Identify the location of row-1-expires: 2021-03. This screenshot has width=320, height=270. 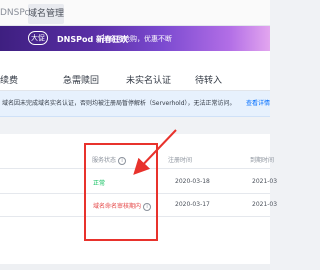
(265, 181).